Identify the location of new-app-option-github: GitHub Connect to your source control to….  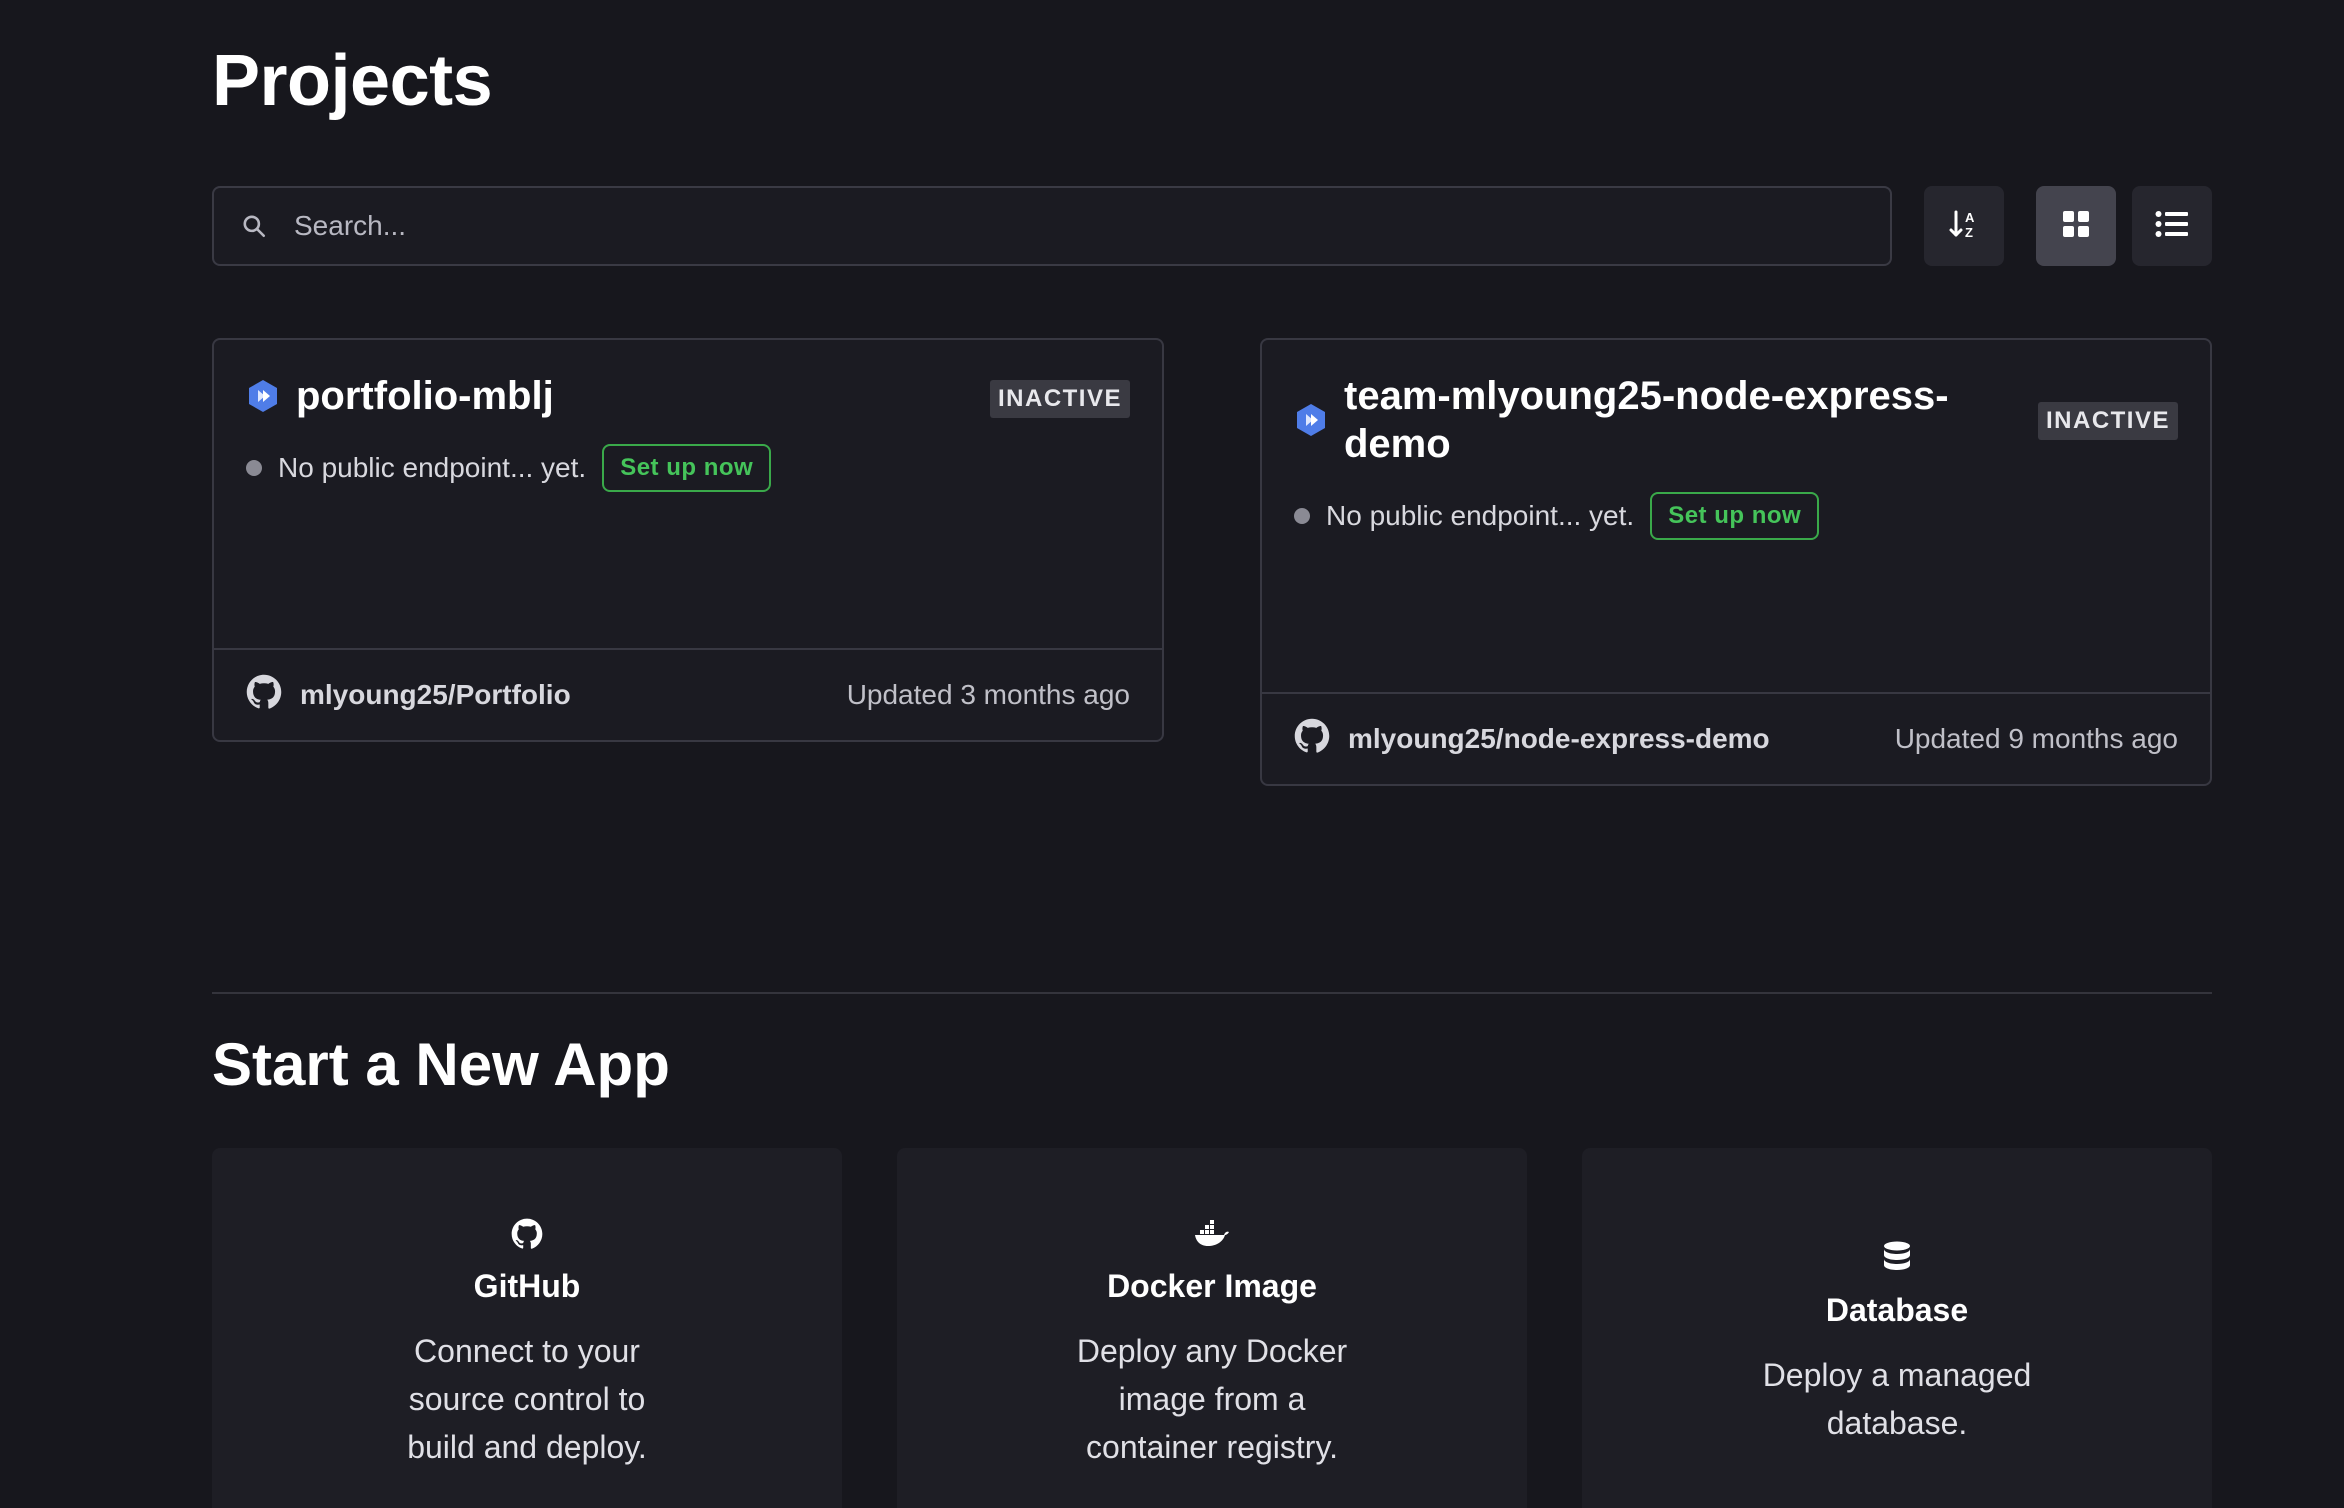
(527, 1328).